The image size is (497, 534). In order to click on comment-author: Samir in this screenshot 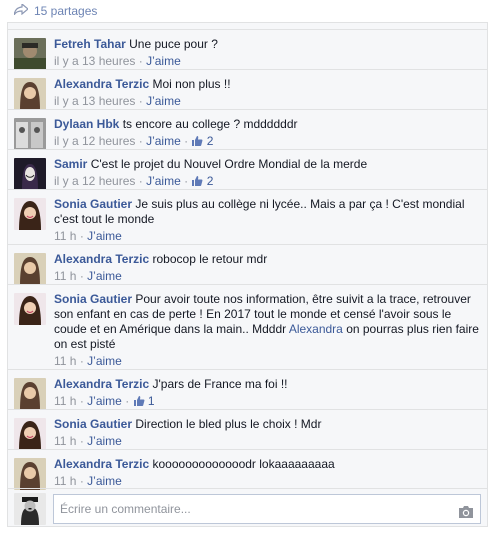, I will do `click(70, 164)`.